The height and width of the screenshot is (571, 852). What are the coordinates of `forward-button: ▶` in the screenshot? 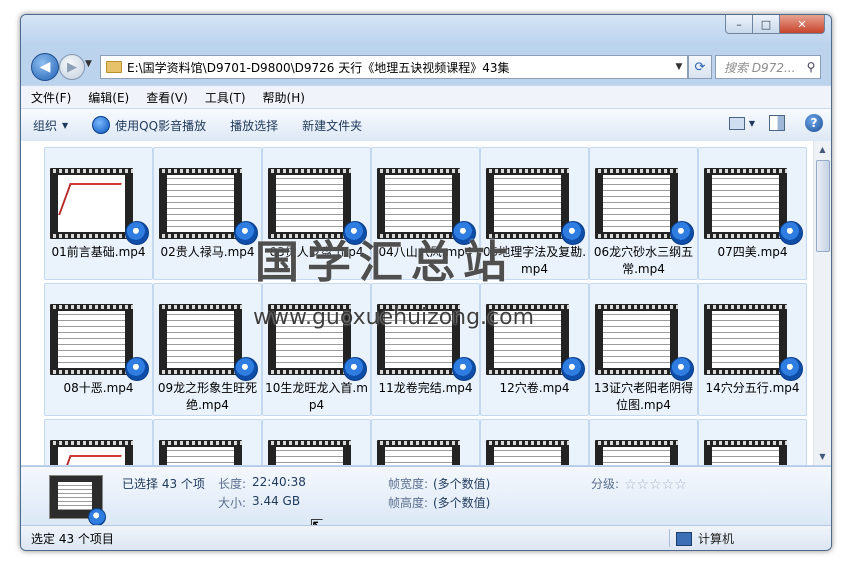 It's located at (72, 67).